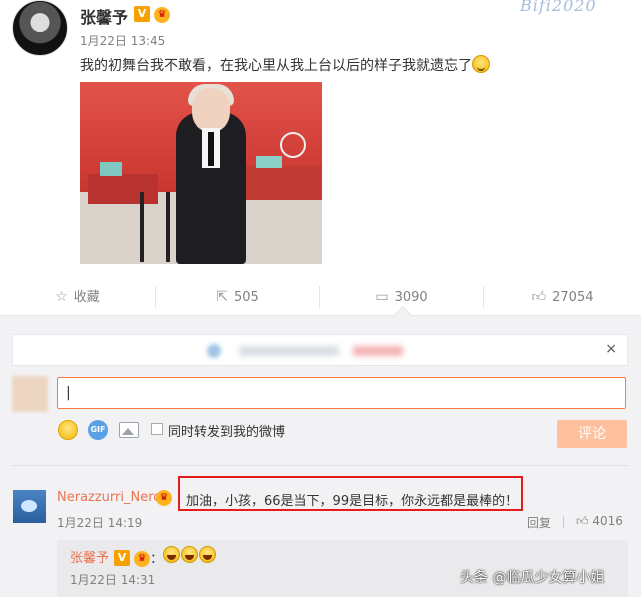 The height and width of the screenshot is (597, 641). Describe the element at coordinates (104, 16) in the screenshot. I see `poster-username: 张馨予` at that location.